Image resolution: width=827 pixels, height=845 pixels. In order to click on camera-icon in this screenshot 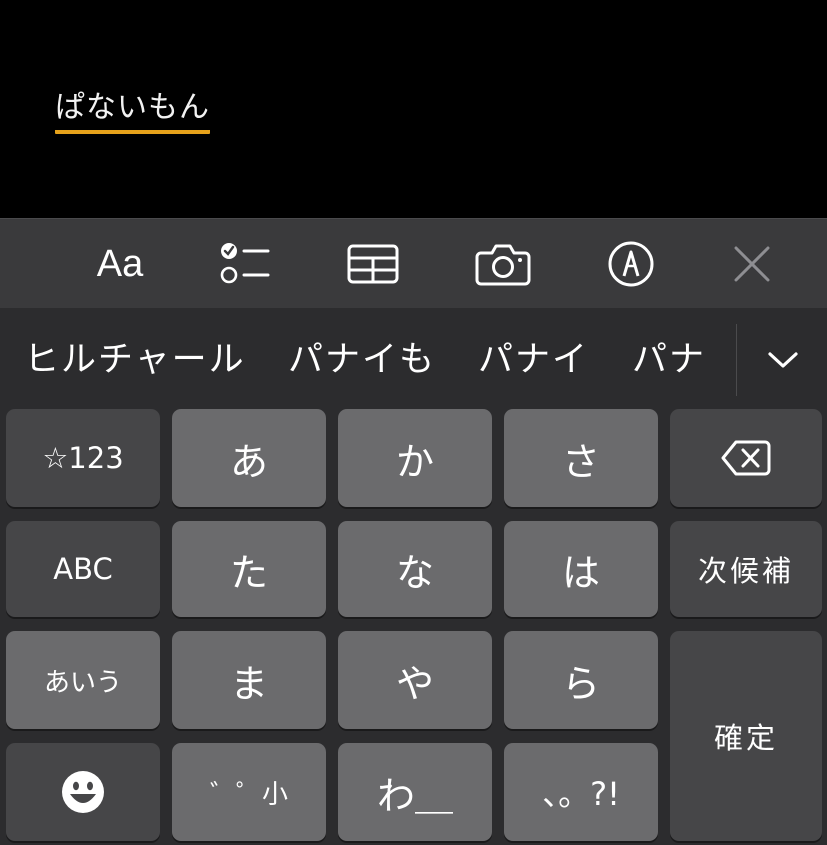, I will do `click(503, 265)`.